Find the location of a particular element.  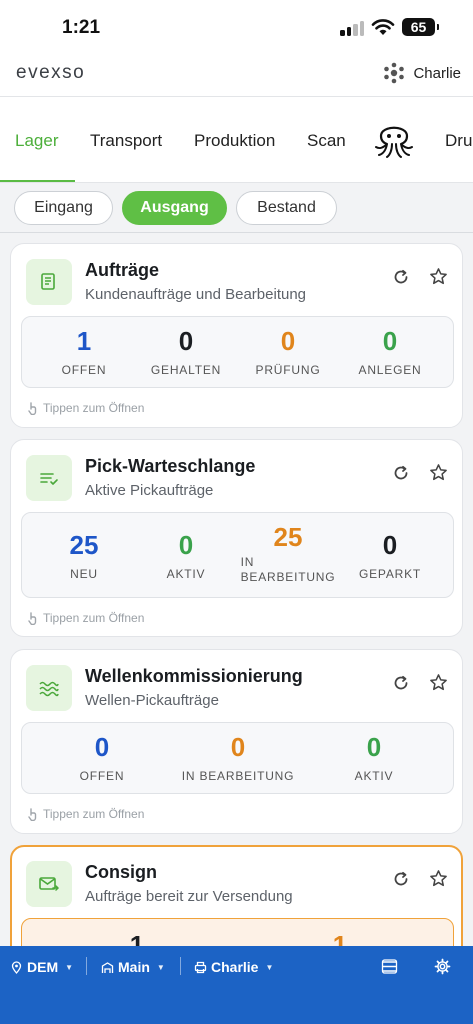

main-tabs: Lager Transport Produktion Scan Dru is located at coordinates (236, 140).